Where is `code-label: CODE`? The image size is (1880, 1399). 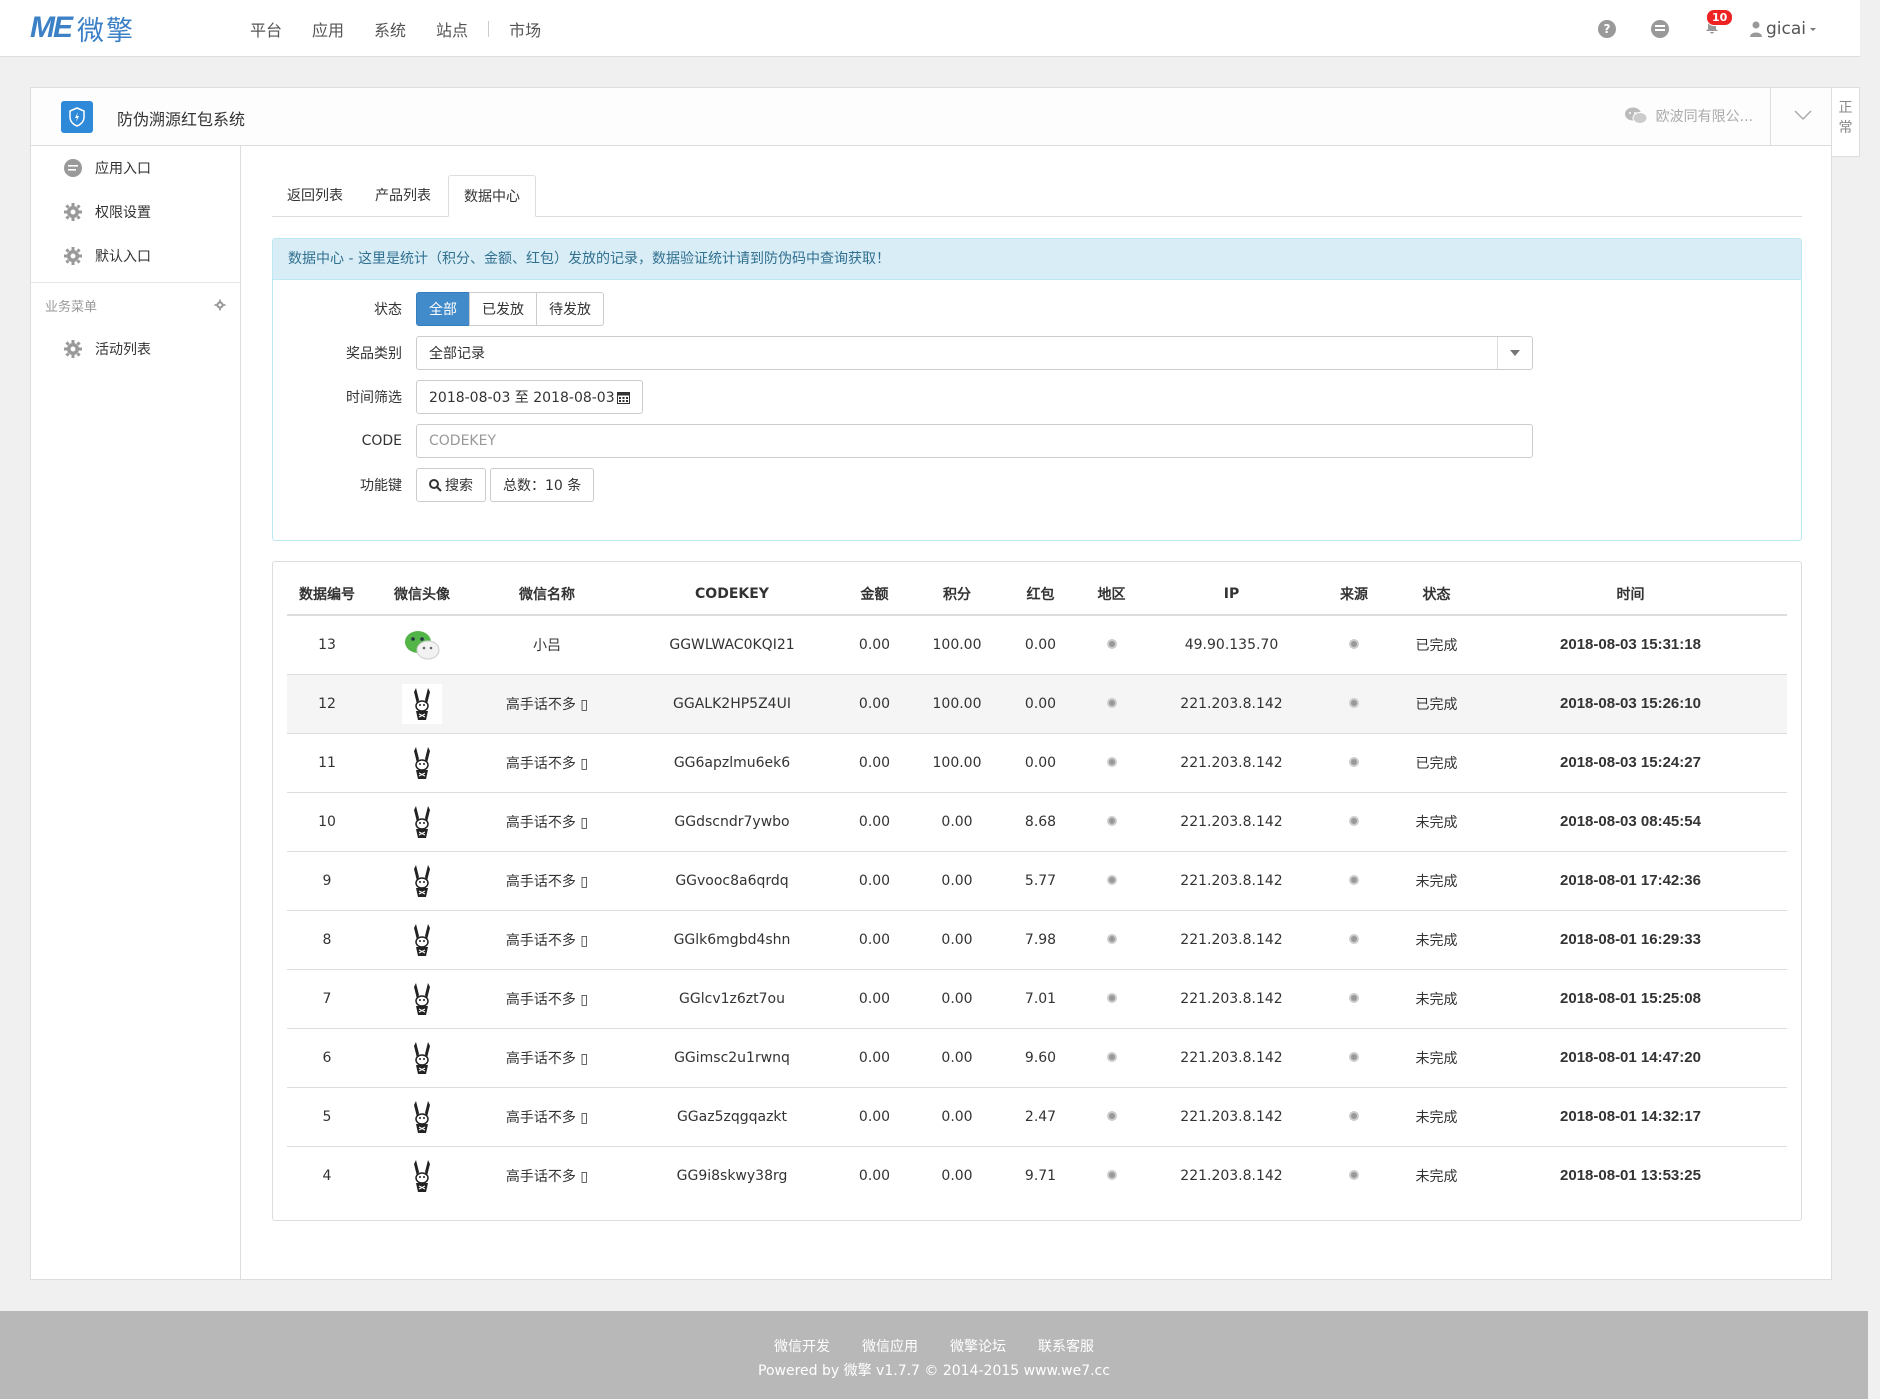
code-label: CODE is located at coordinates (381, 441).